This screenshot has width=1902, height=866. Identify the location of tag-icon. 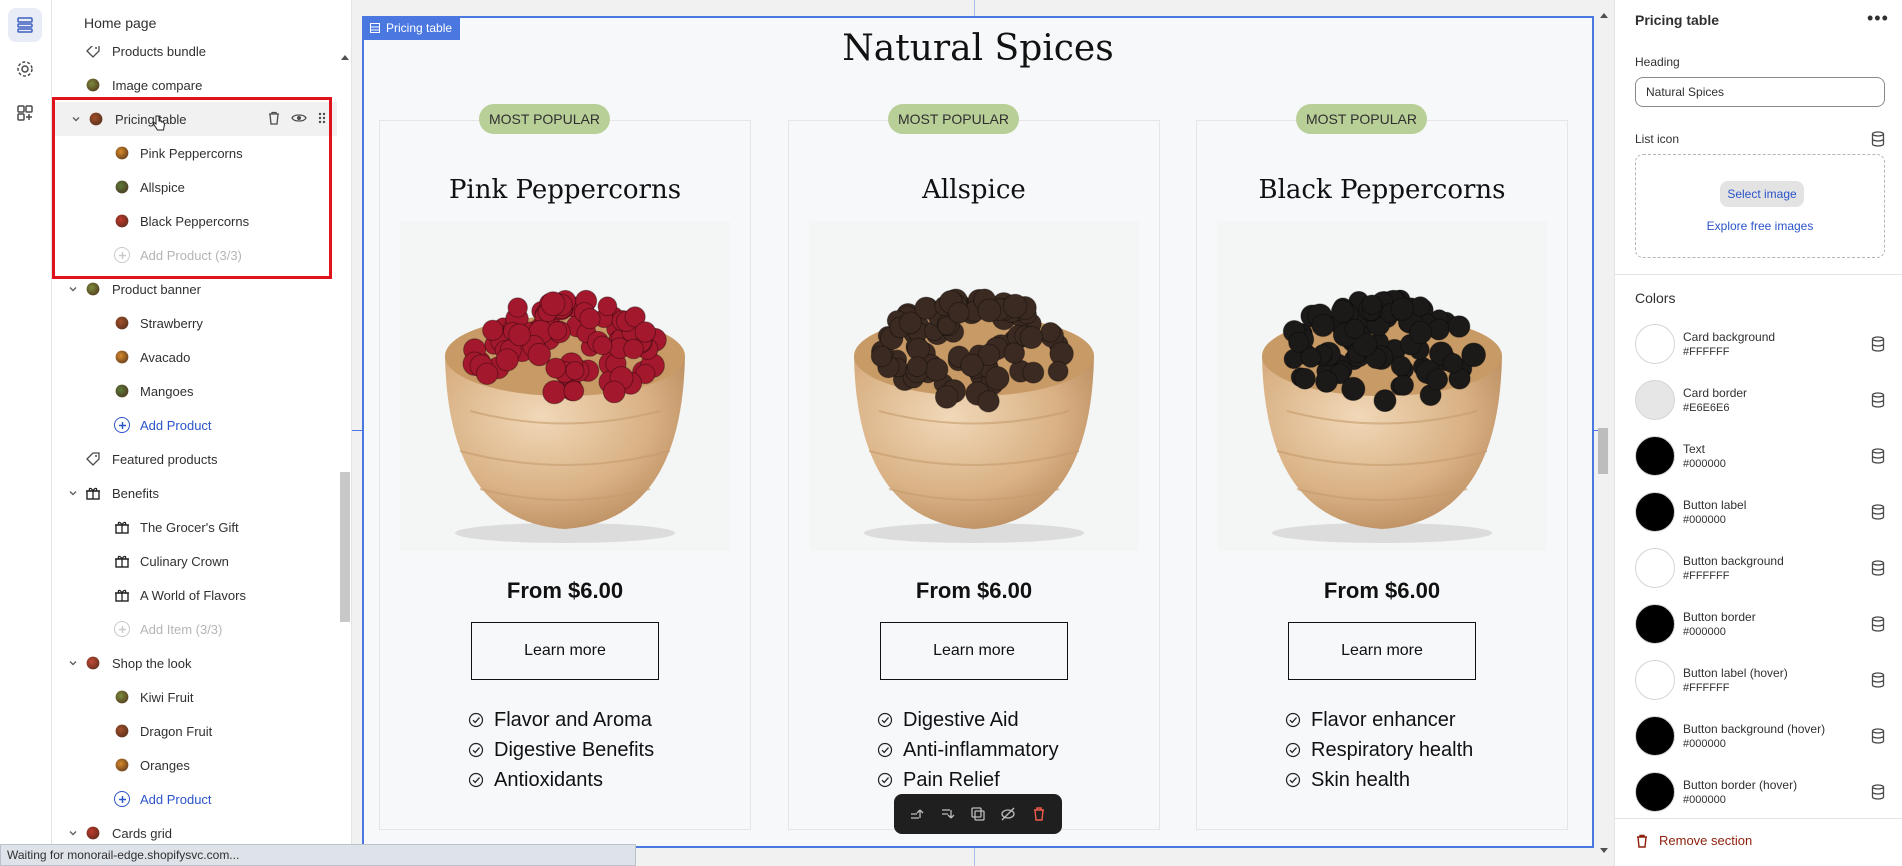
(93, 459).